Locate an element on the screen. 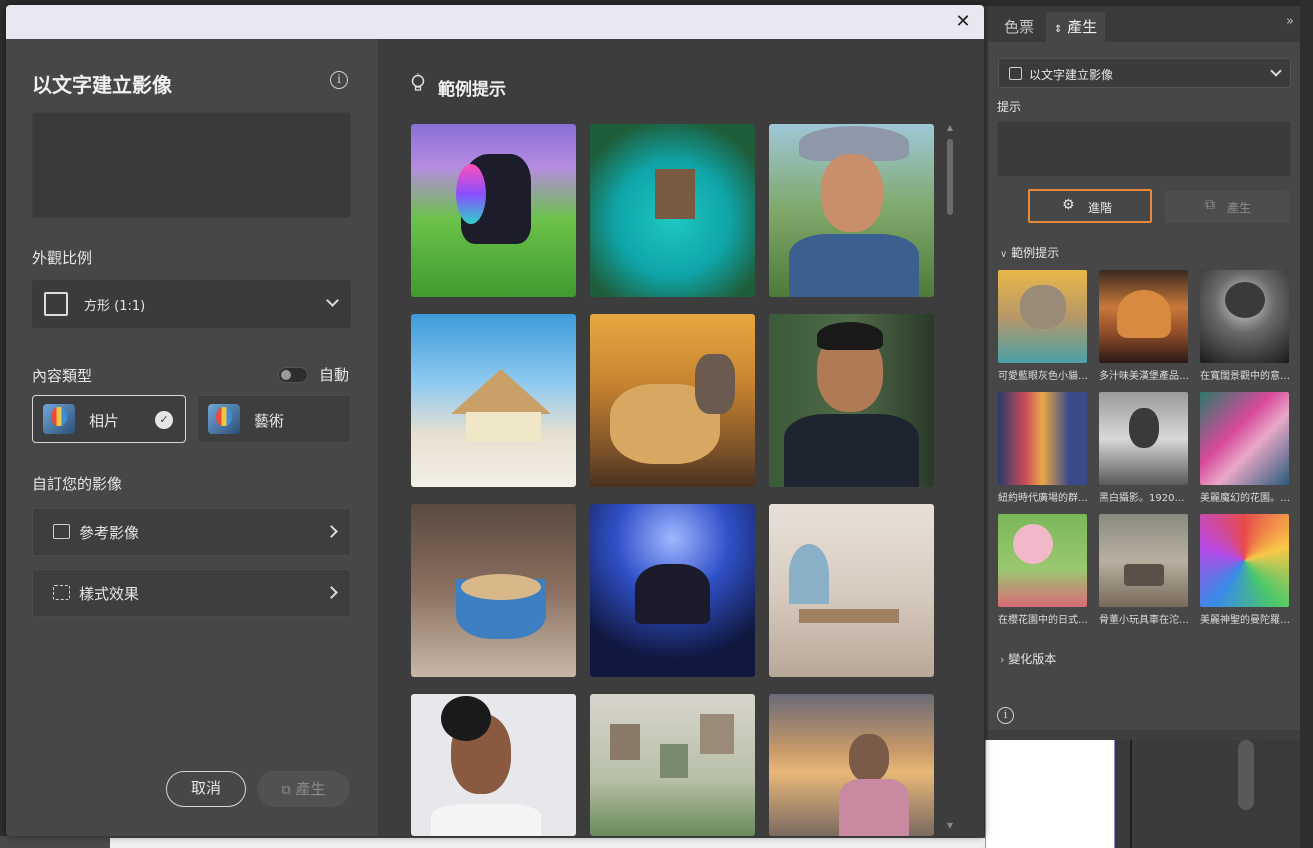  generate-button: ⧉ 產生 is located at coordinates (303, 789).